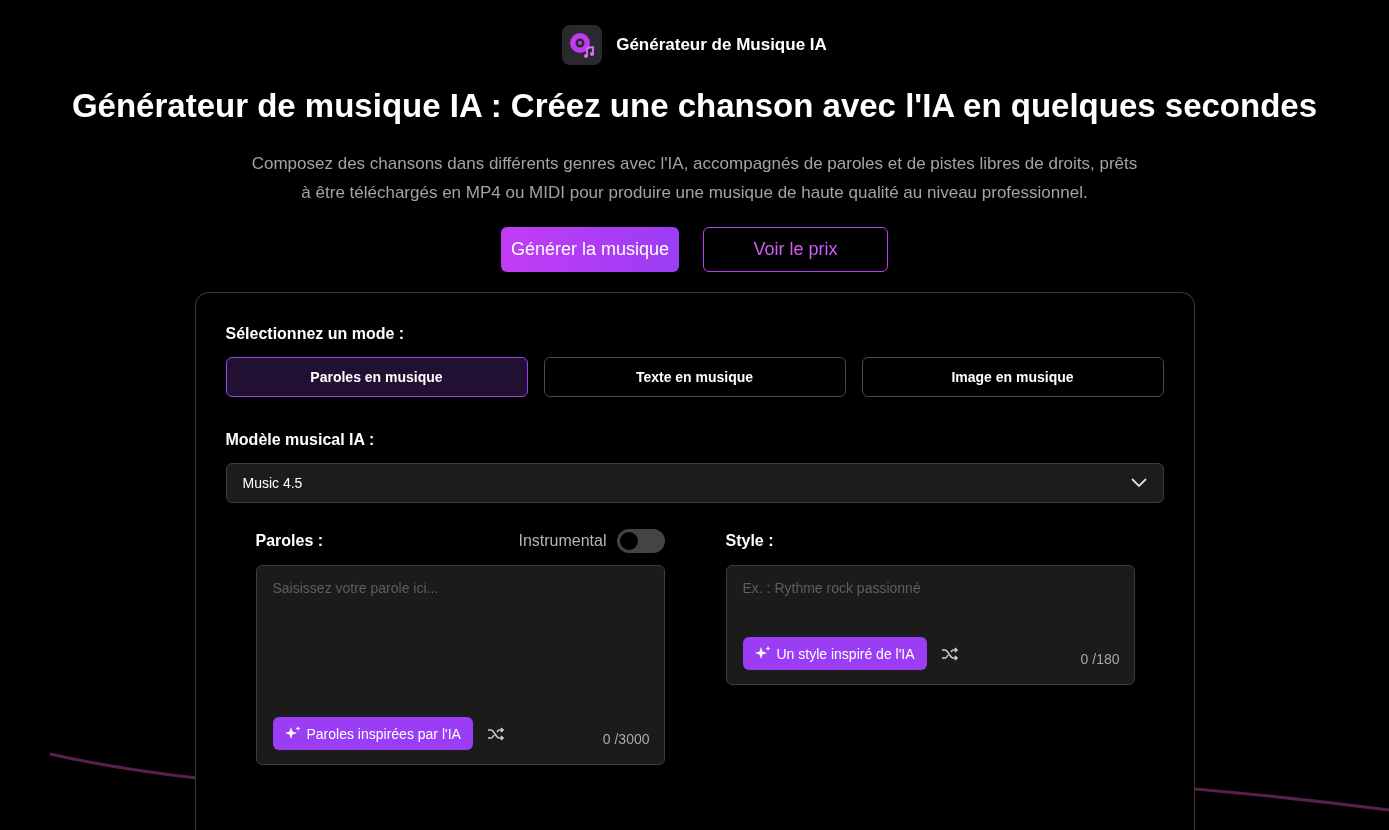 This screenshot has height=830, width=1389. Describe the element at coordinates (1138, 483) in the screenshot. I see `chevron-down-icon` at that location.